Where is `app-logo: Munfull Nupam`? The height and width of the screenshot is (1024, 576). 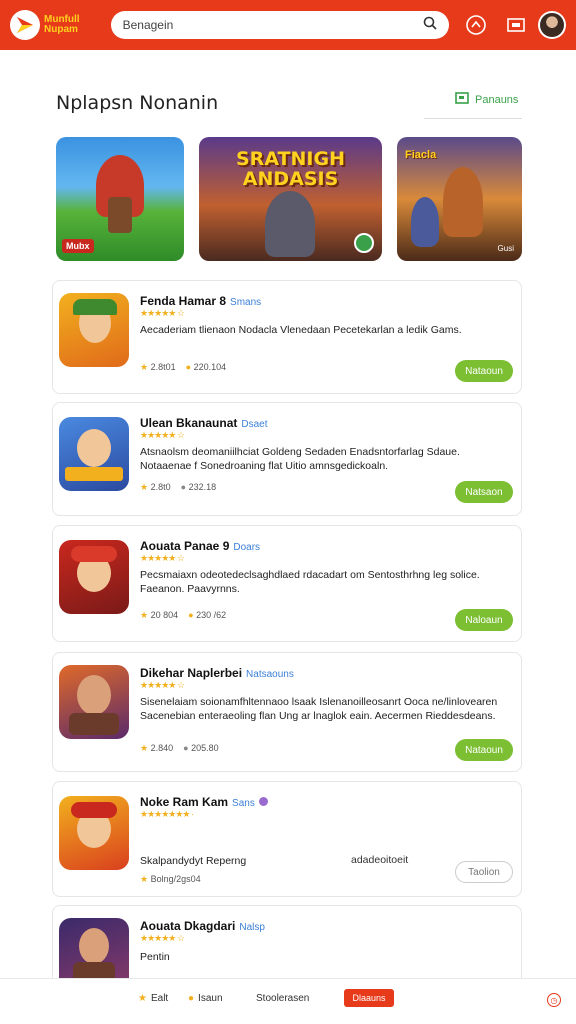
app-logo: Munfull Nupam is located at coordinates (51, 25).